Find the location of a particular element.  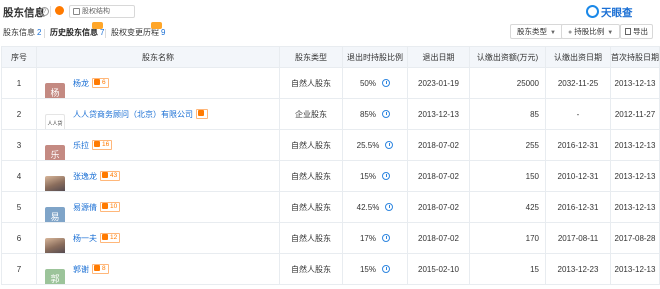

equity-structure-label: 股权结构 is located at coordinates (96, 11).